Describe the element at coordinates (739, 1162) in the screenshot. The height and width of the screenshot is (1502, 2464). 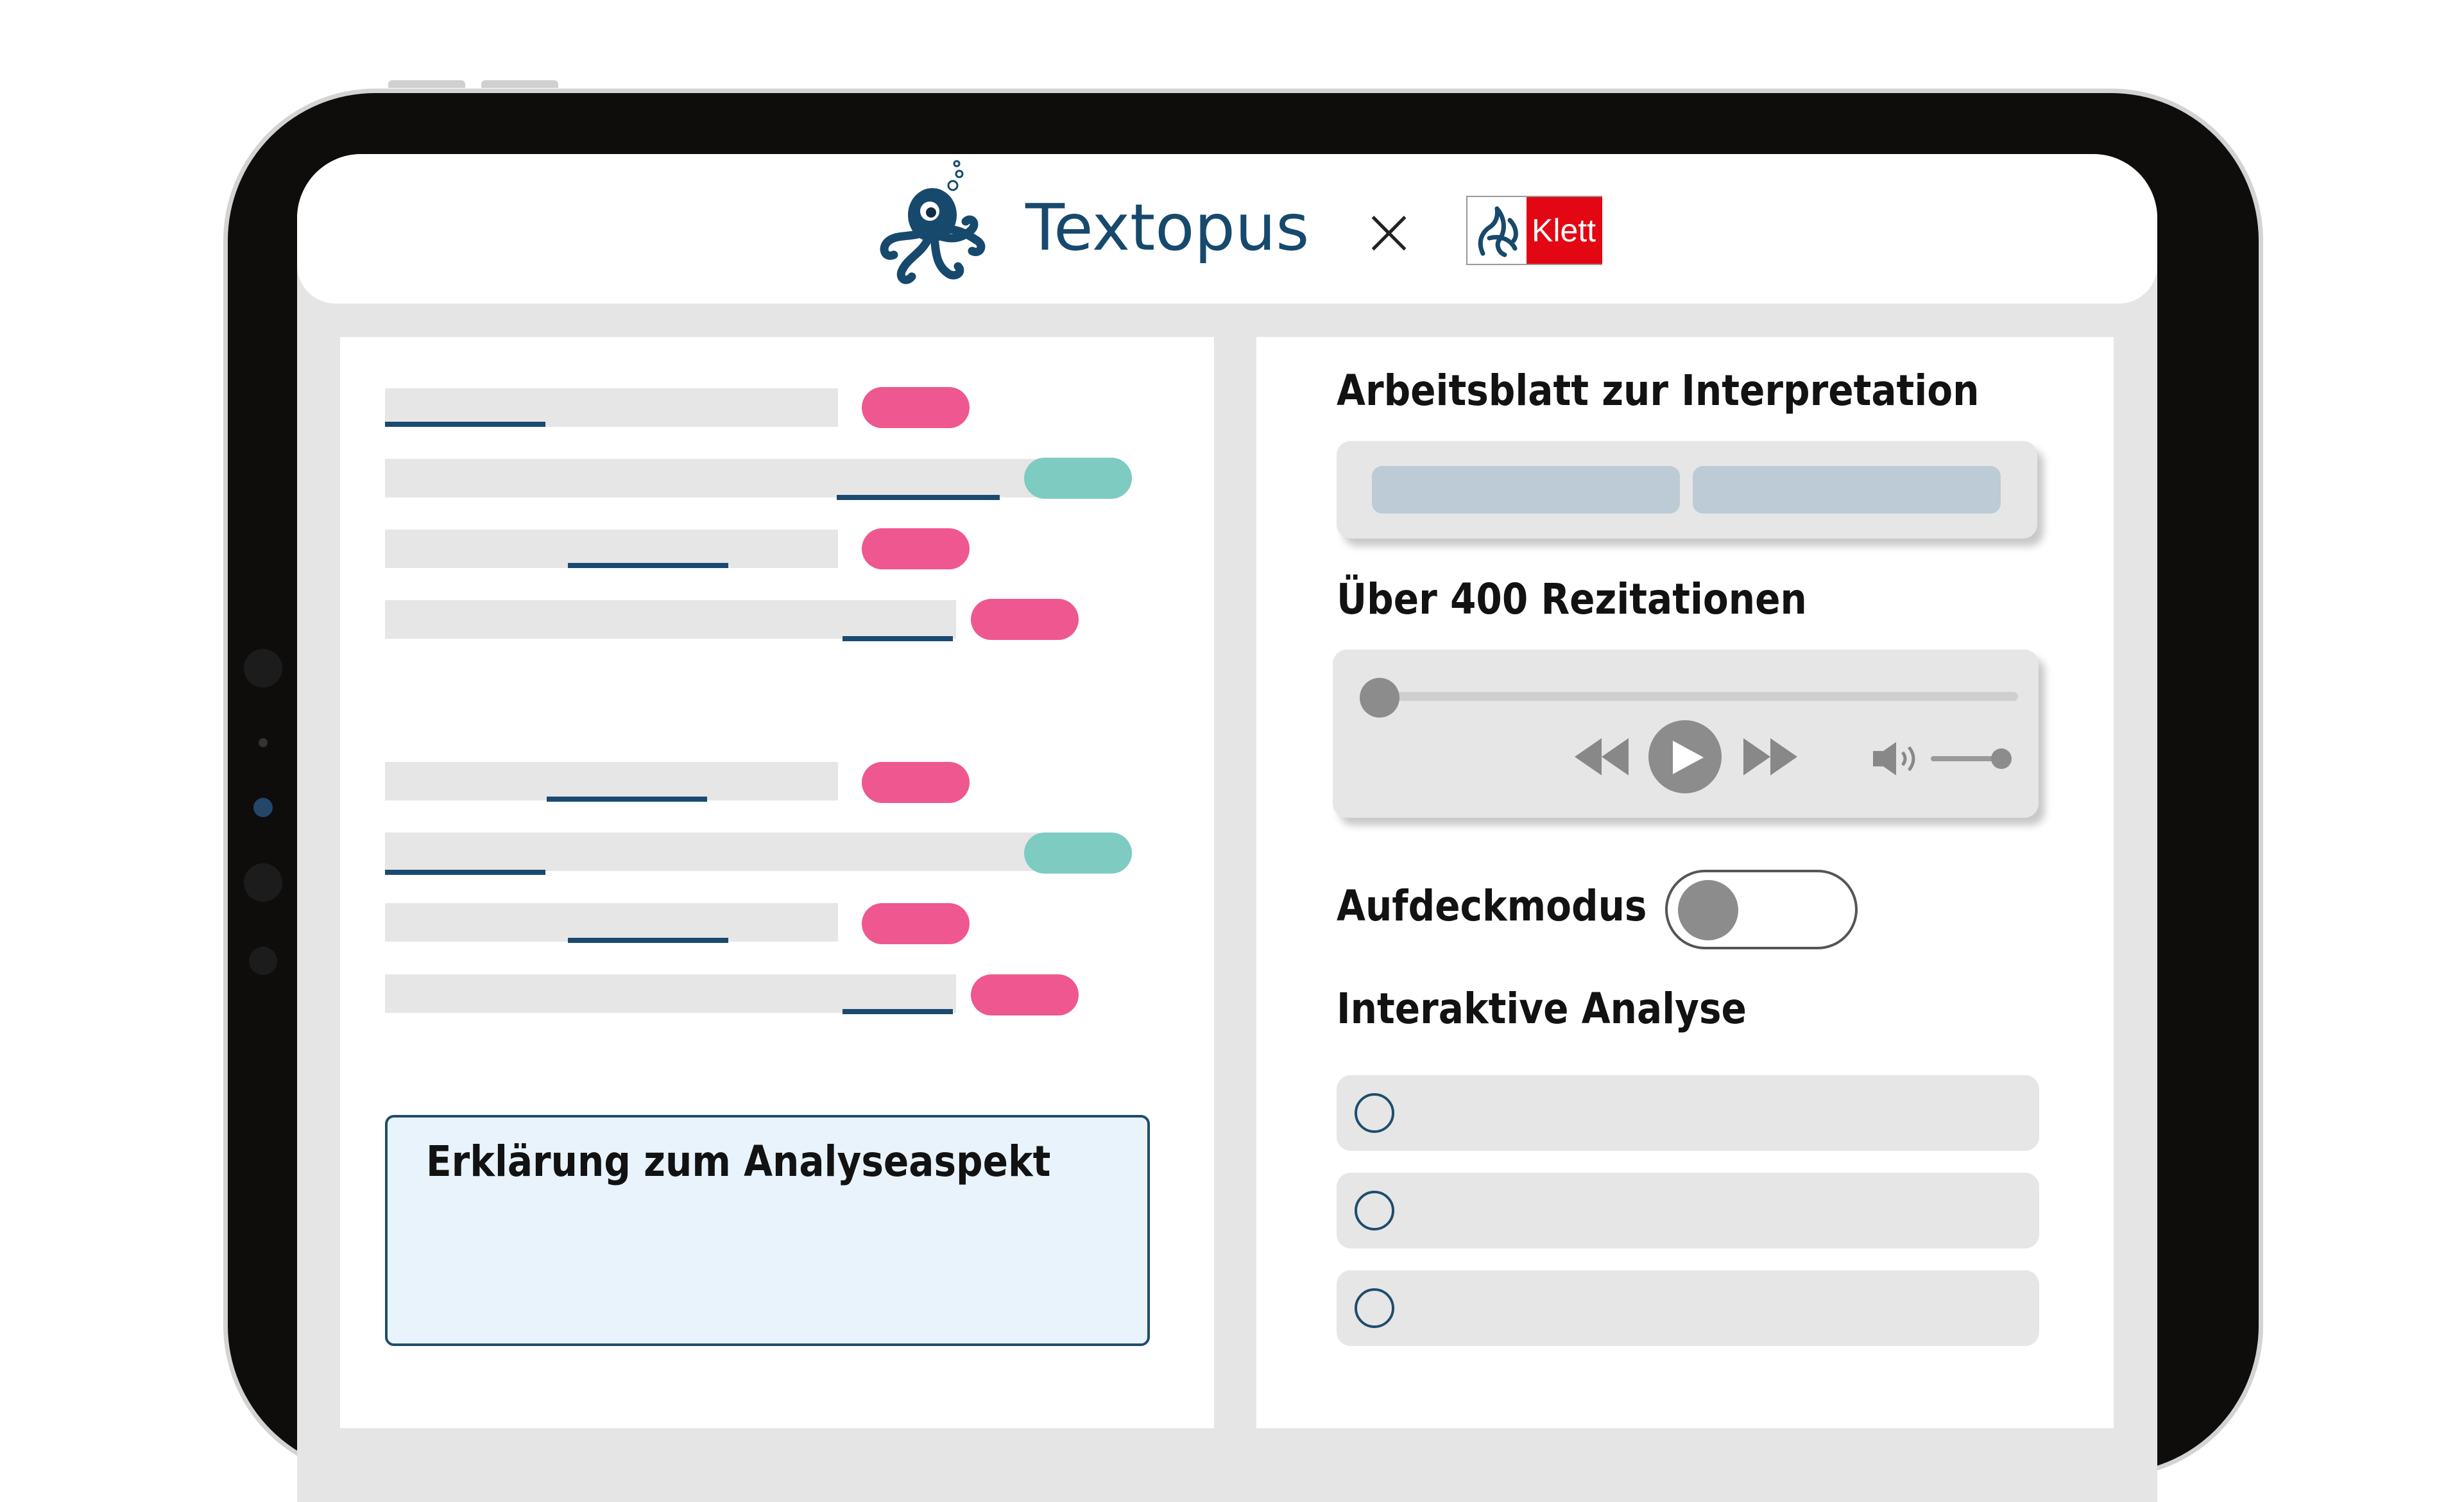
I see `explanation-title: Erklärung zum Analyseaspekt` at that location.